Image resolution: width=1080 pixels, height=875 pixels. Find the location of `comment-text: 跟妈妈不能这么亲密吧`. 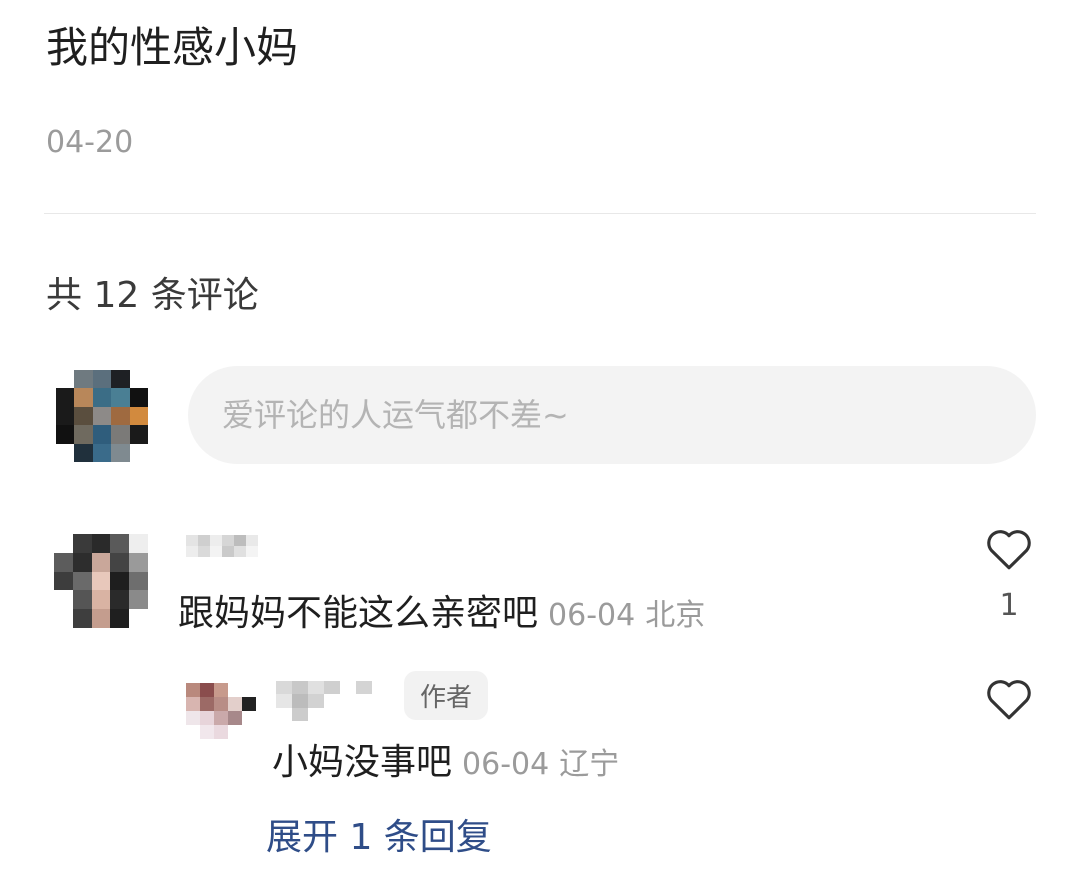

comment-text: 跟妈妈不能这么亲密吧 is located at coordinates (358, 613).